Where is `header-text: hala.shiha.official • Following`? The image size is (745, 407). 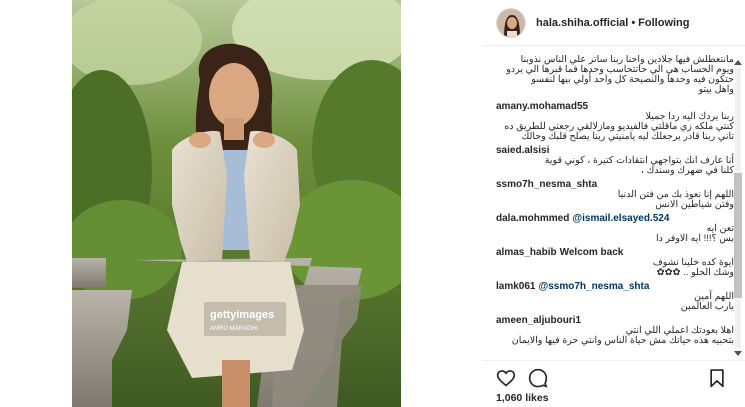
header-text: hala.shiha.official • Following is located at coordinates (613, 23).